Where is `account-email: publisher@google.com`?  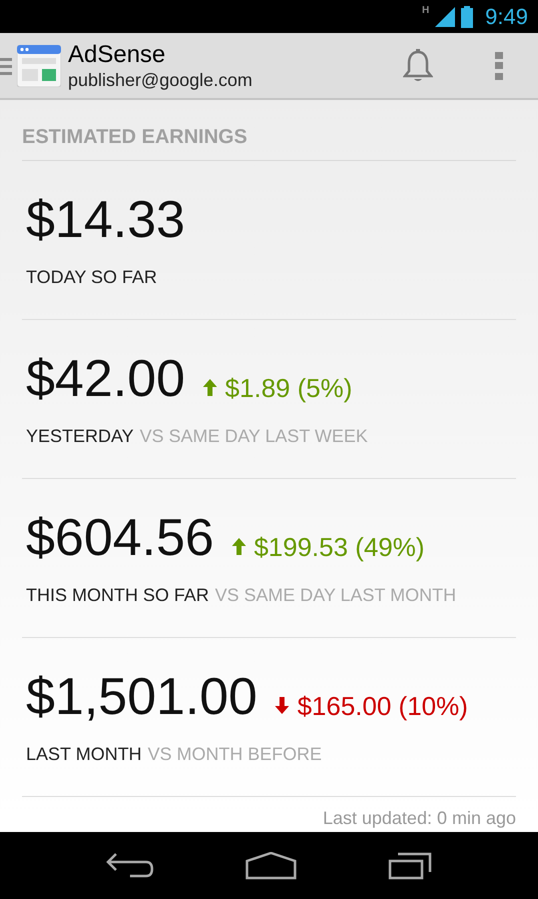 account-email: publisher@google.com is located at coordinates (161, 79).